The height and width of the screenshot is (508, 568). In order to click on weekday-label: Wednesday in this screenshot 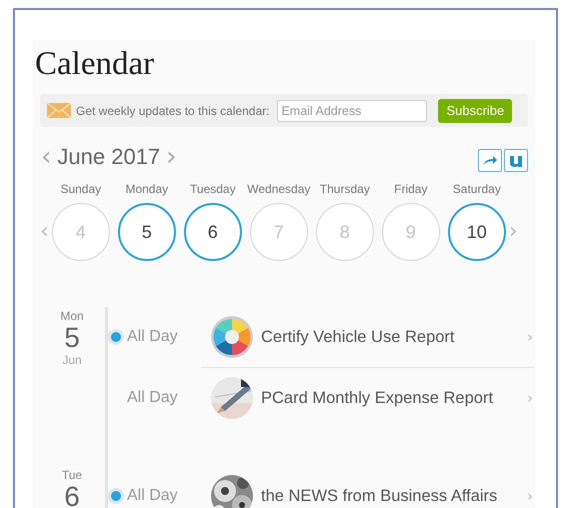, I will do `click(278, 189)`.